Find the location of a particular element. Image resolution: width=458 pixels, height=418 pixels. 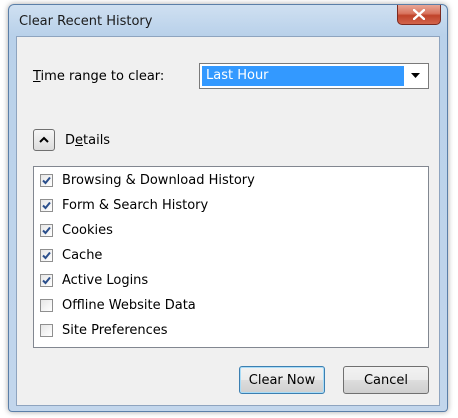

close-icon is located at coordinates (419, 14).